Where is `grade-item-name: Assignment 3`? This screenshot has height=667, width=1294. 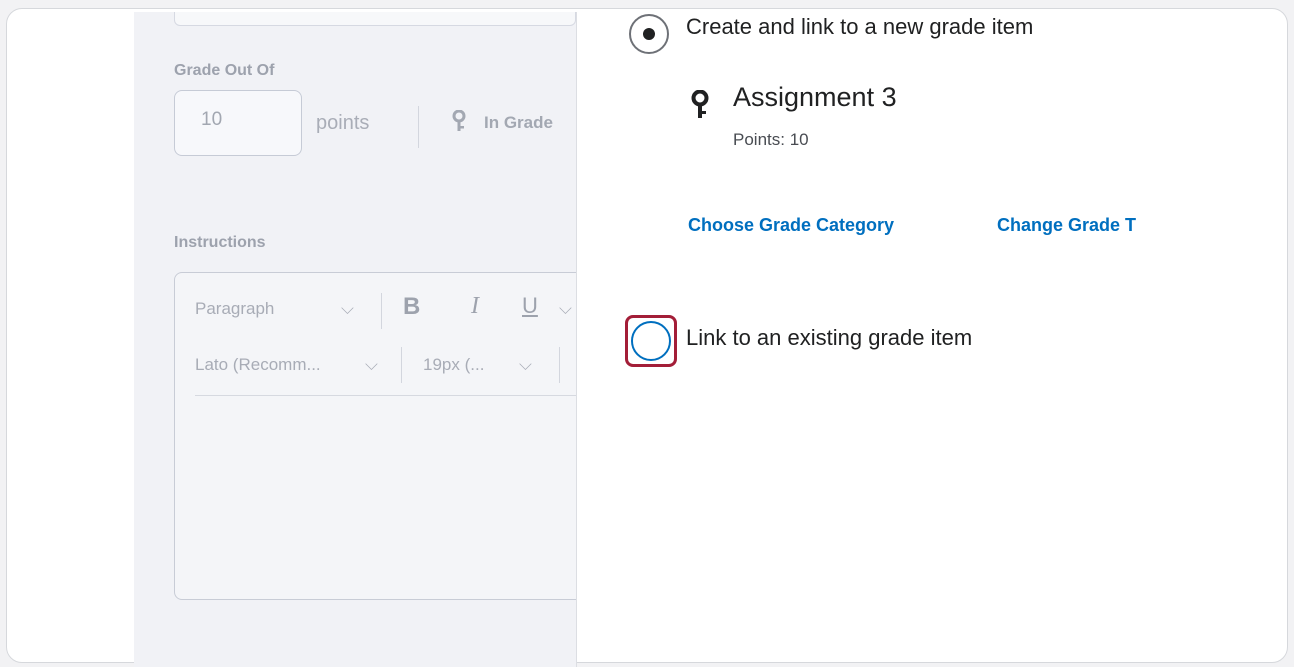 grade-item-name: Assignment 3 is located at coordinates (815, 97).